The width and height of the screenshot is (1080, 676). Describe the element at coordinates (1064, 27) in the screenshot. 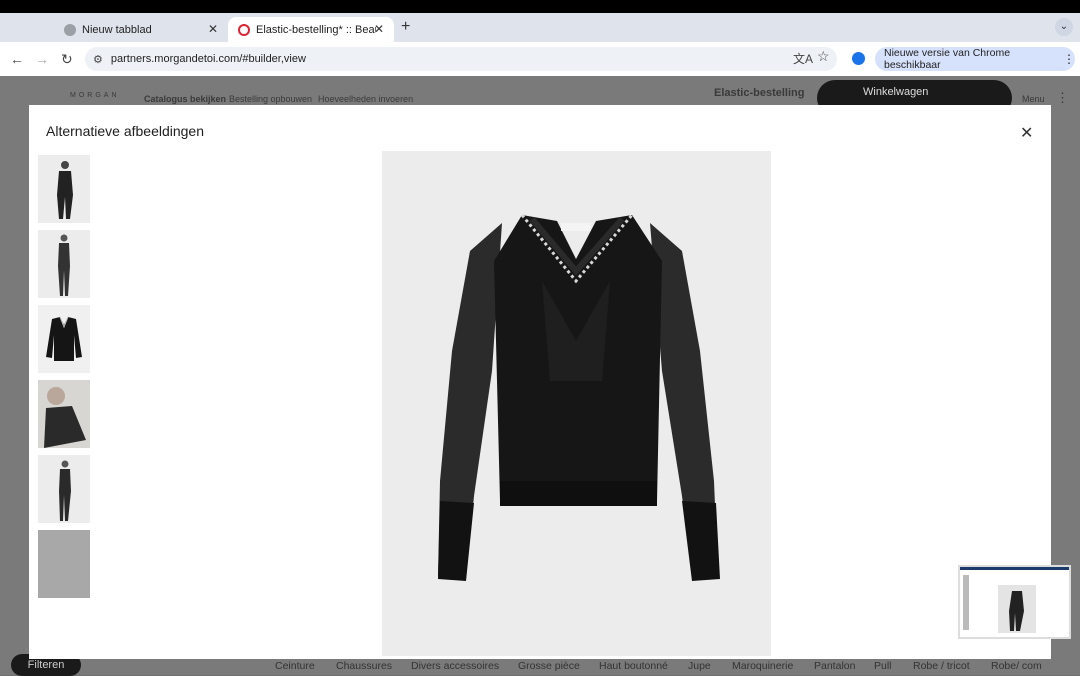

I see `chevron-down-icon: ⌄` at that location.